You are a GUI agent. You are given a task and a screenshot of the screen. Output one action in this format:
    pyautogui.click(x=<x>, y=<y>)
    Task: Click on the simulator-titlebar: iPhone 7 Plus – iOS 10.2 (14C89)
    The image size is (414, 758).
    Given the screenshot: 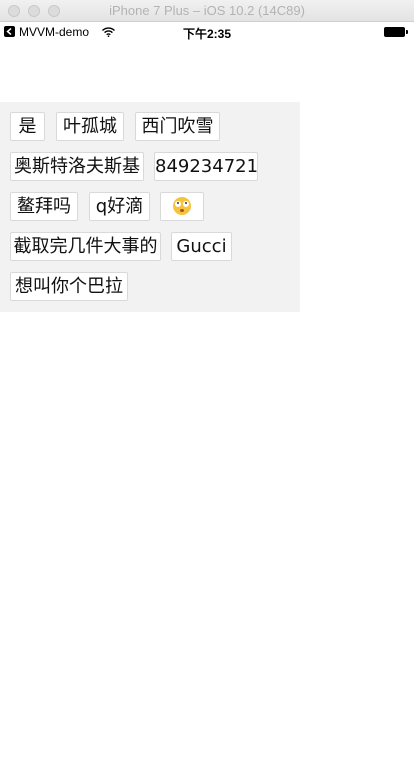 What is the action you would take?
    pyautogui.click(x=207, y=11)
    